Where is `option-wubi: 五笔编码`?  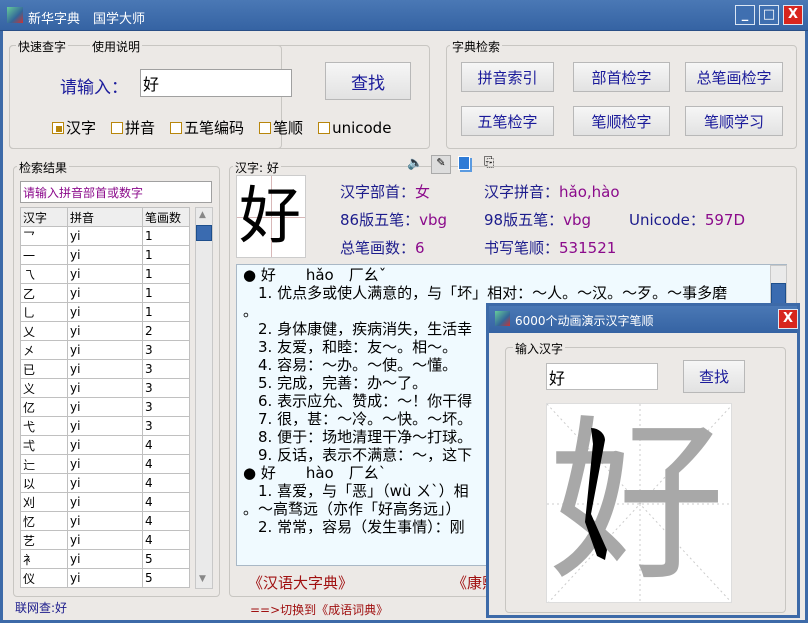
option-wubi: 五笔编码 is located at coordinates (207, 127).